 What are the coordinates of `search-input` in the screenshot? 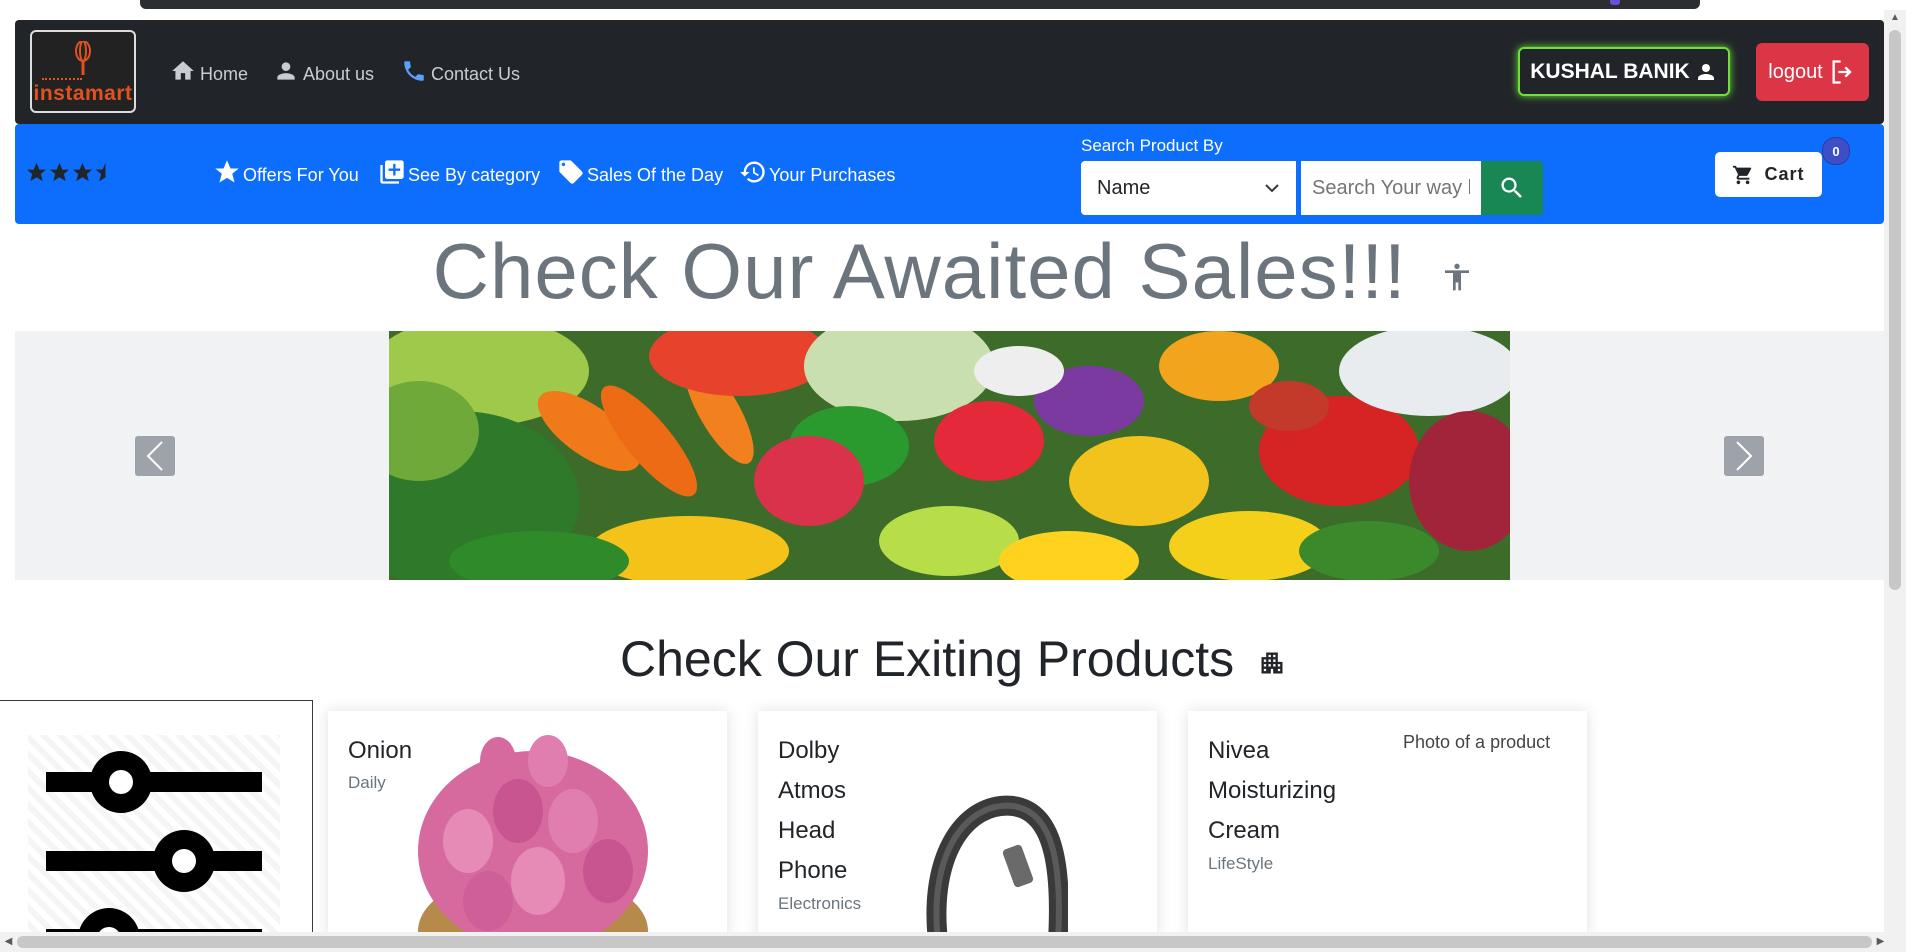 It's located at (1391, 188).